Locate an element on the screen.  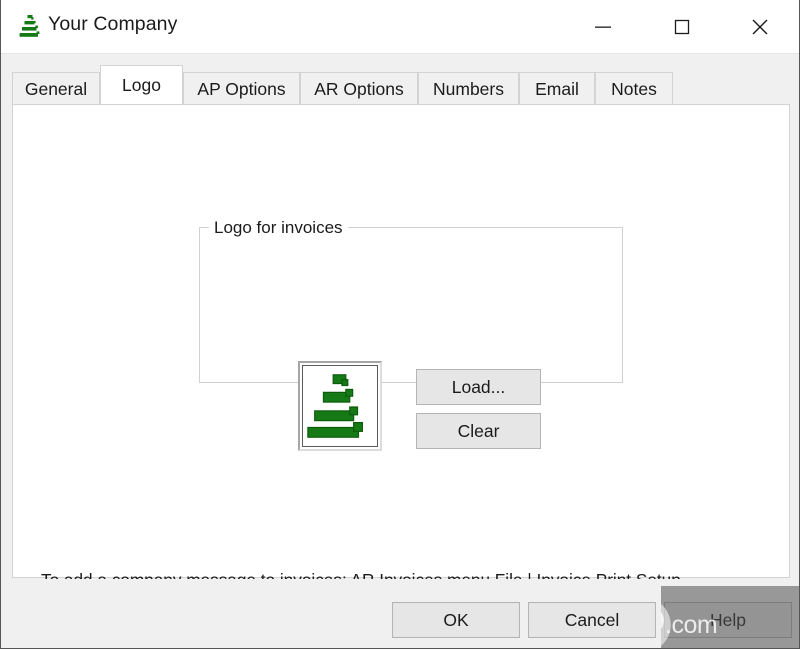
cancel-button: Cancel is located at coordinates (592, 620).